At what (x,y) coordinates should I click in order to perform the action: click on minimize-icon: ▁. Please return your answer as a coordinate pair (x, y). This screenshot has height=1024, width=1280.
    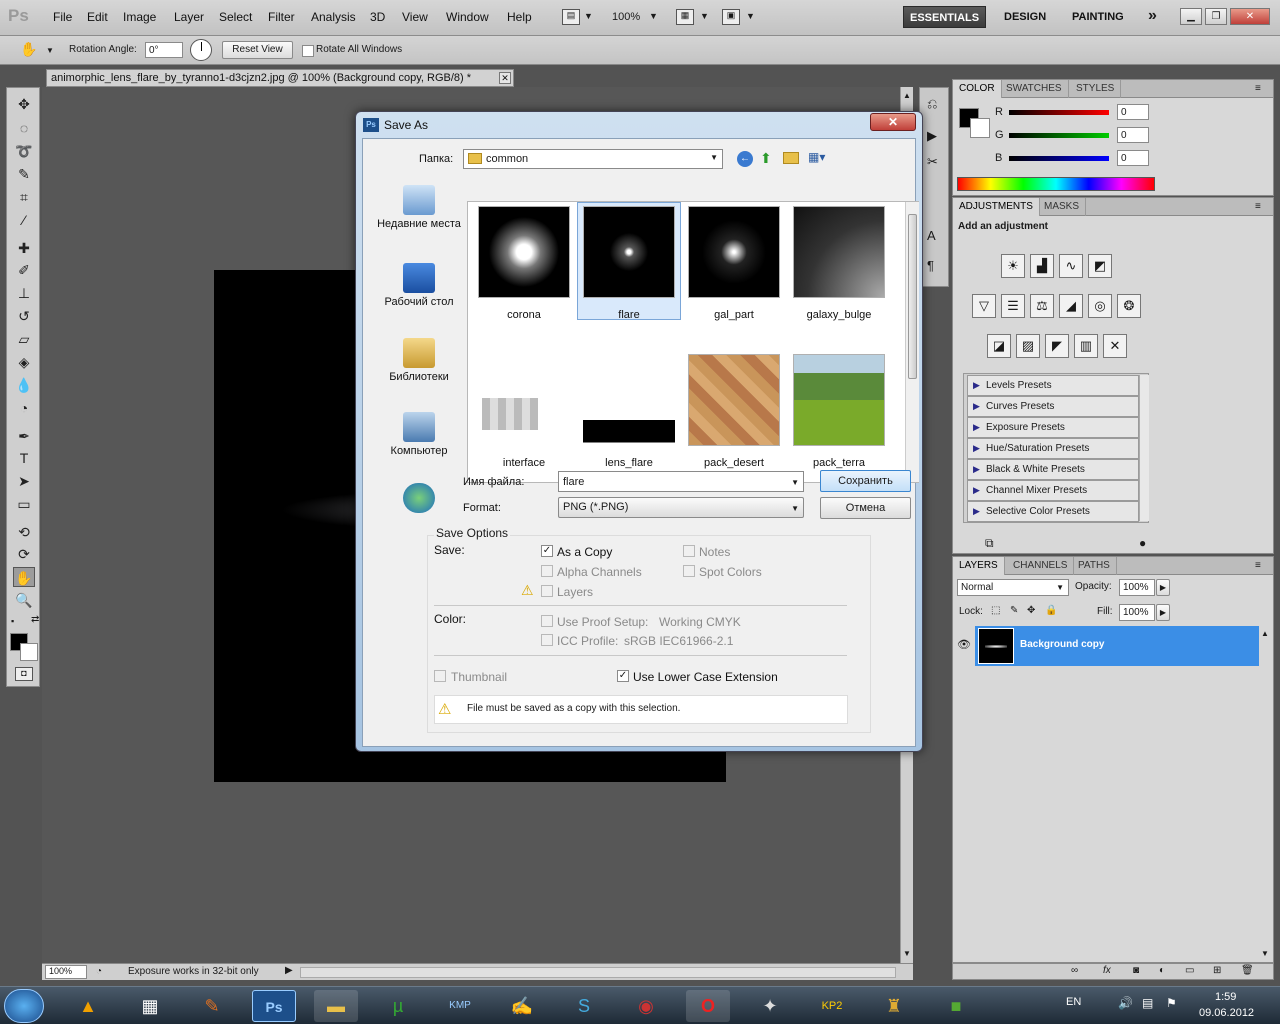
    Looking at the image, I should click on (1191, 16).